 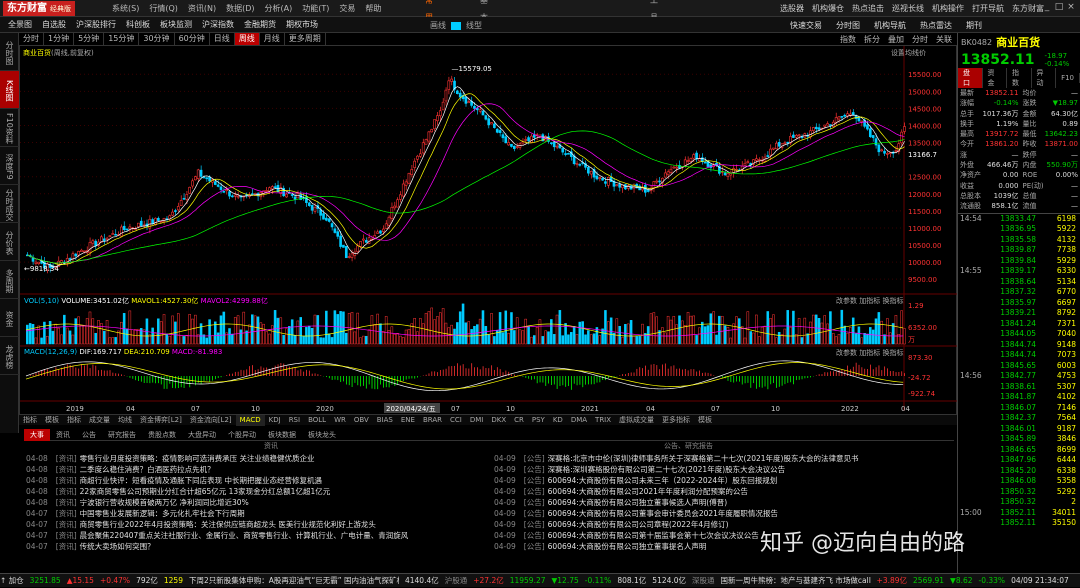 What do you see at coordinates (272, 39) in the screenshot?
I see `period-tab: 月线` at bounding box center [272, 39].